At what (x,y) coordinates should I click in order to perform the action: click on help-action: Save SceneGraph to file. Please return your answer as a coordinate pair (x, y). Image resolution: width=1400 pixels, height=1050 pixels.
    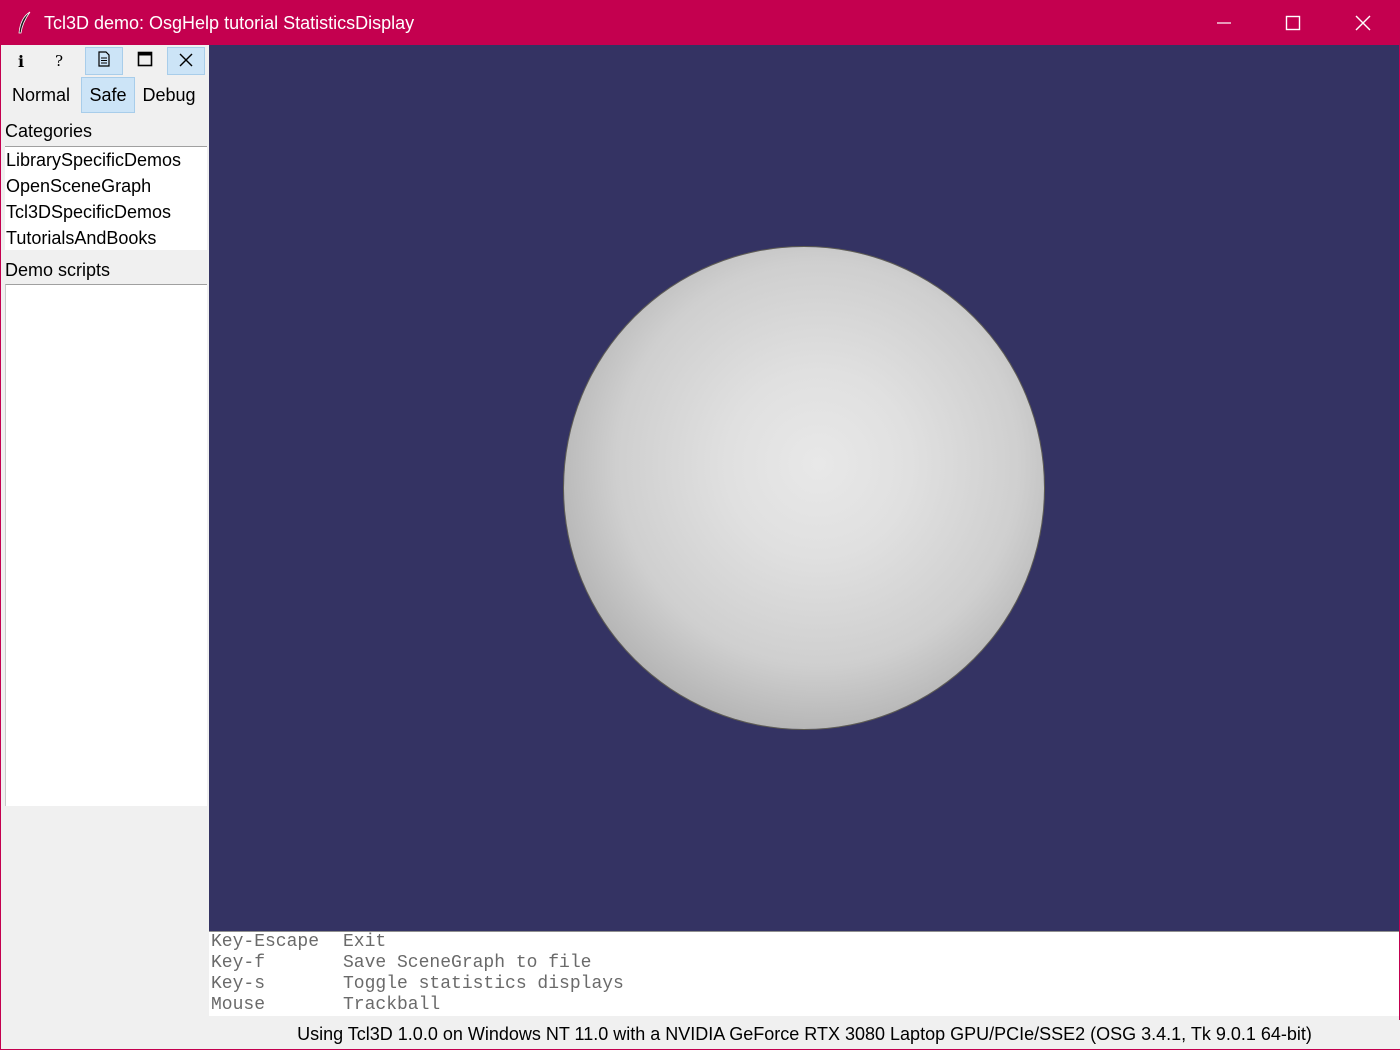
    Looking at the image, I should click on (467, 963).